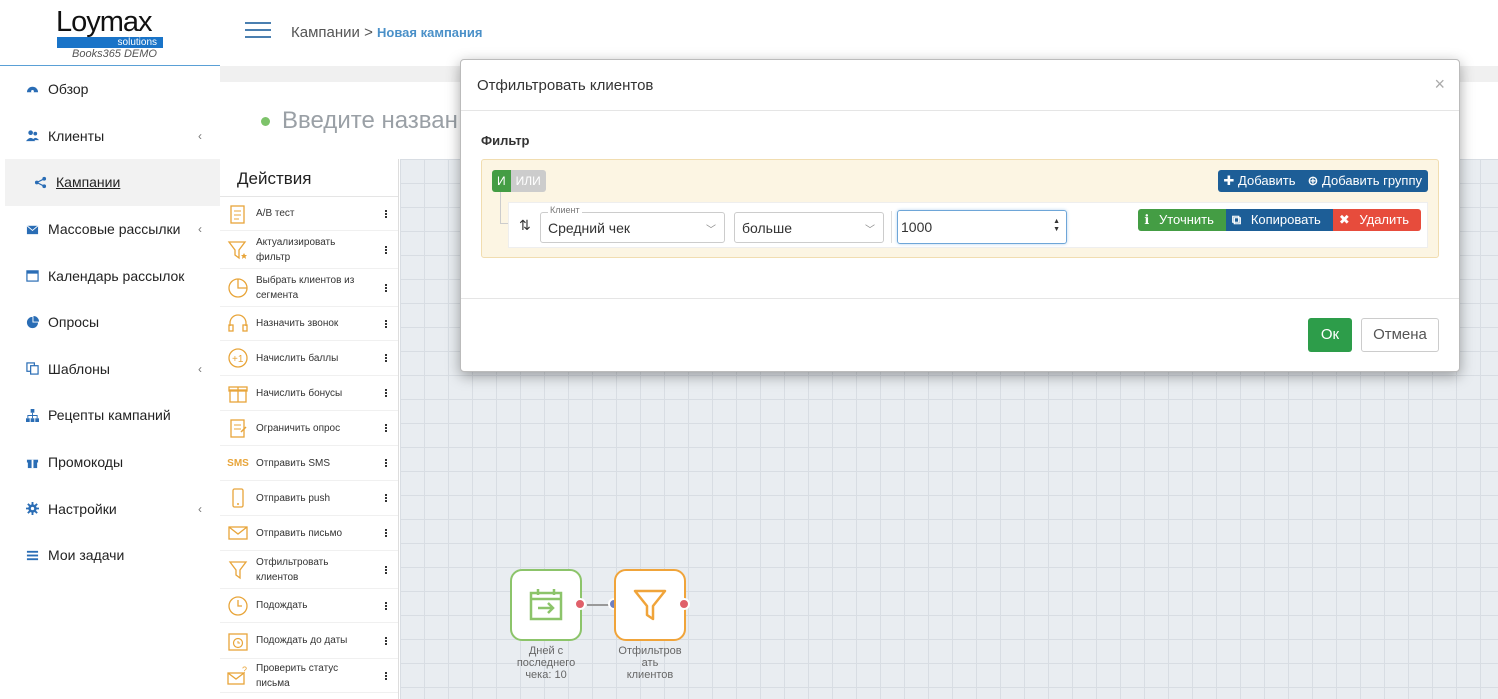 The height and width of the screenshot is (699, 1498). What do you see at coordinates (1376, 220) in the screenshot?
I see `delete-button: ✖ Удалить` at bounding box center [1376, 220].